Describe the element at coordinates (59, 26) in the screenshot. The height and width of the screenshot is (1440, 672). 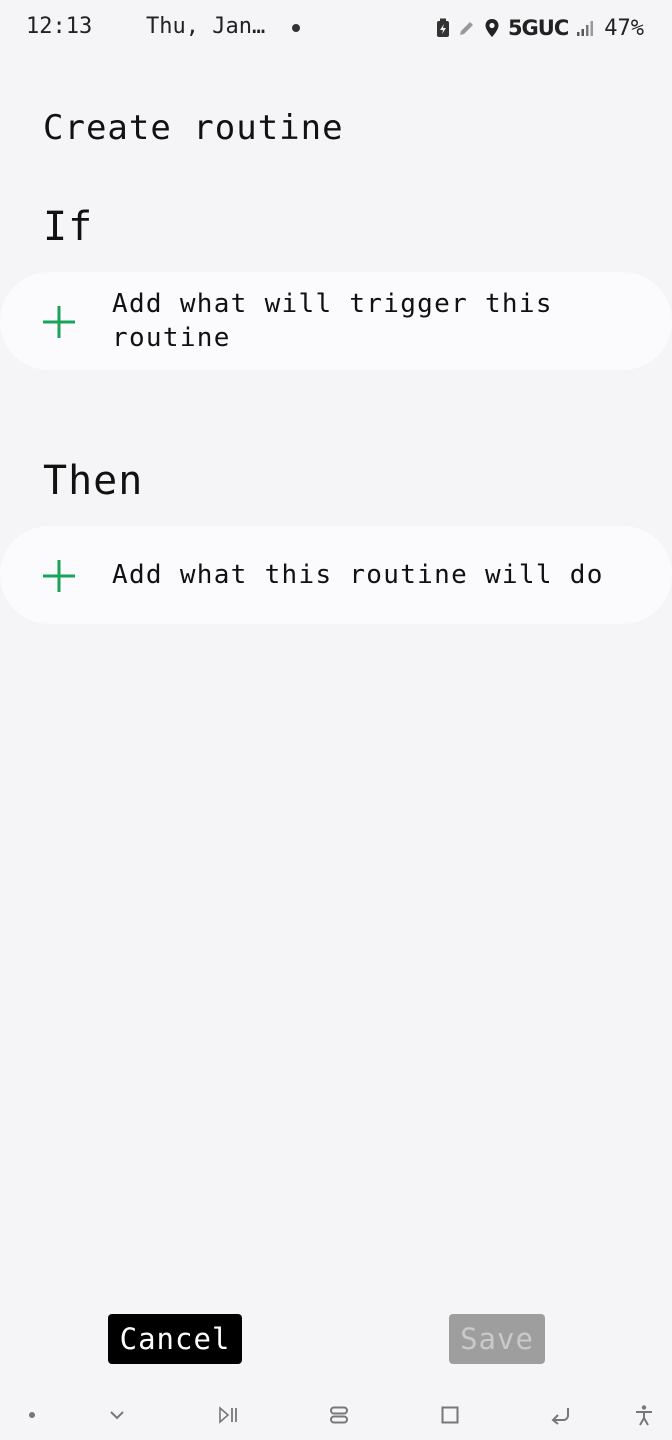
I see `status-time: 12:13` at that location.